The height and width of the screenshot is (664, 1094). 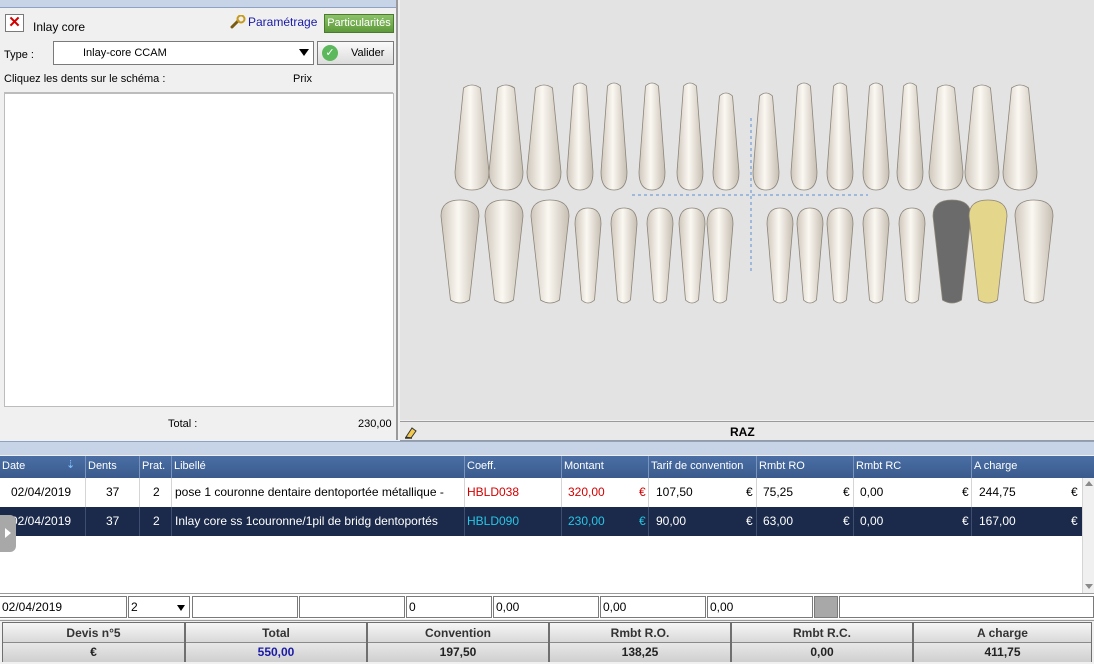 What do you see at coordinates (742, 432) in the screenshot?
I see `raz-button: RAZ` at bounding box center [742, 432].